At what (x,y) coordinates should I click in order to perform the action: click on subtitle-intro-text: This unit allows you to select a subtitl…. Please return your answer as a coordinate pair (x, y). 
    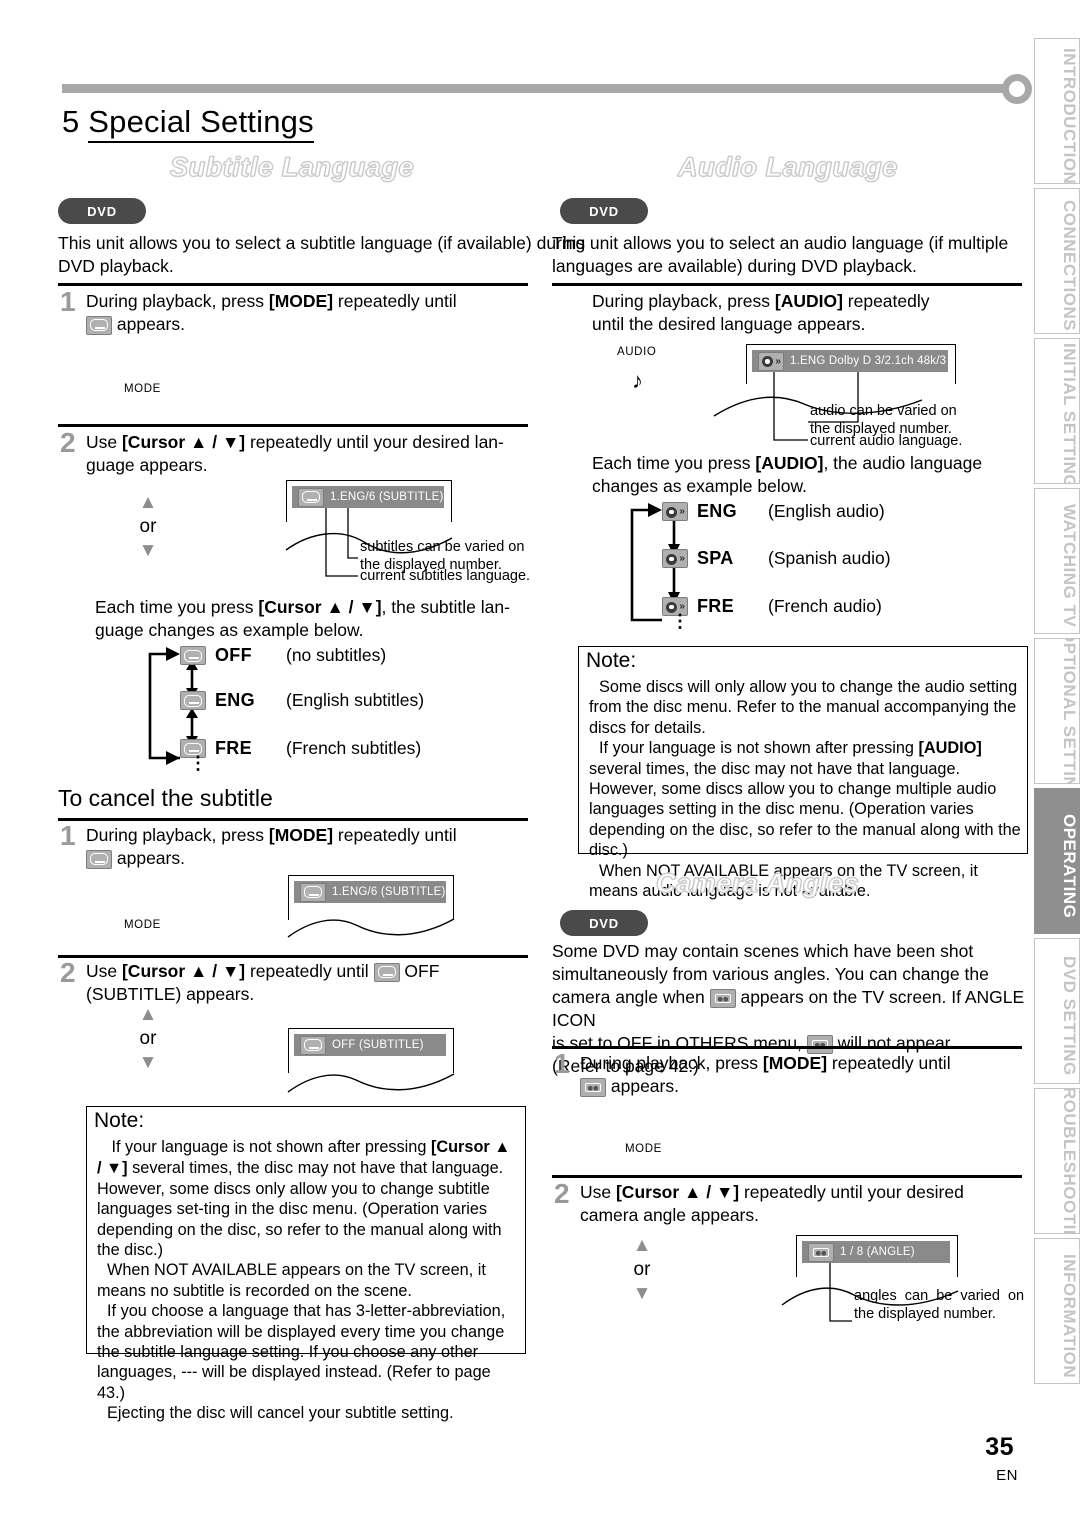
    Looking at the image, I should click on (322, 254).